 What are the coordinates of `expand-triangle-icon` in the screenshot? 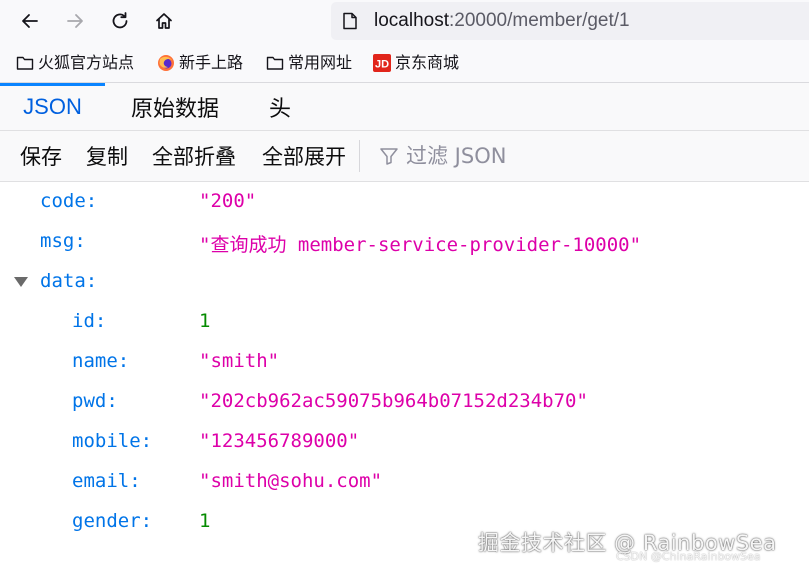 It's located at (21, 282).